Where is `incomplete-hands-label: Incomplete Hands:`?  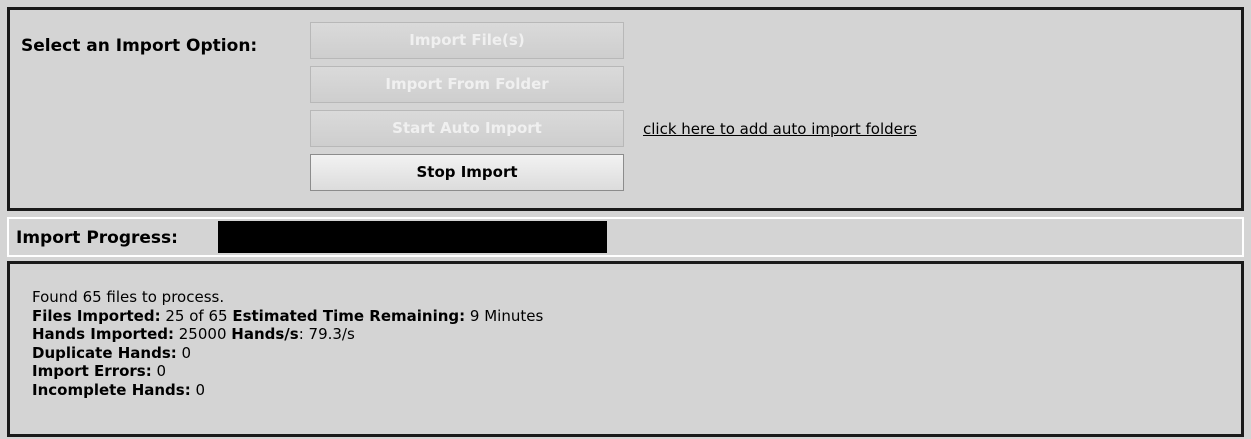 incomplete-hands-label: Incomplete Hands: is located at coordinates (111, 389).